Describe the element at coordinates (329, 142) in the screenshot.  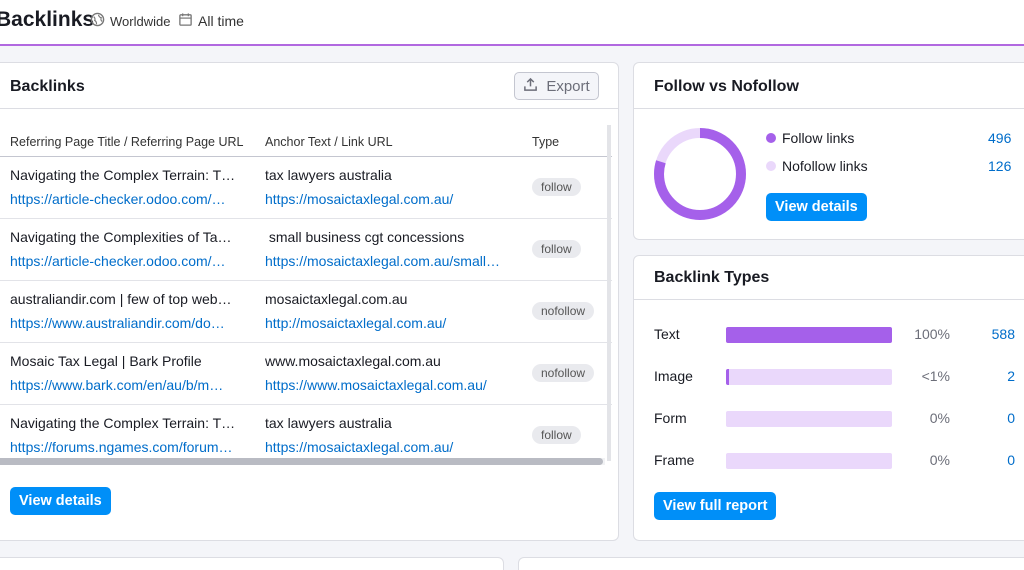
I see `column-header-anchor: Anchor Text / Link URL` at that location.